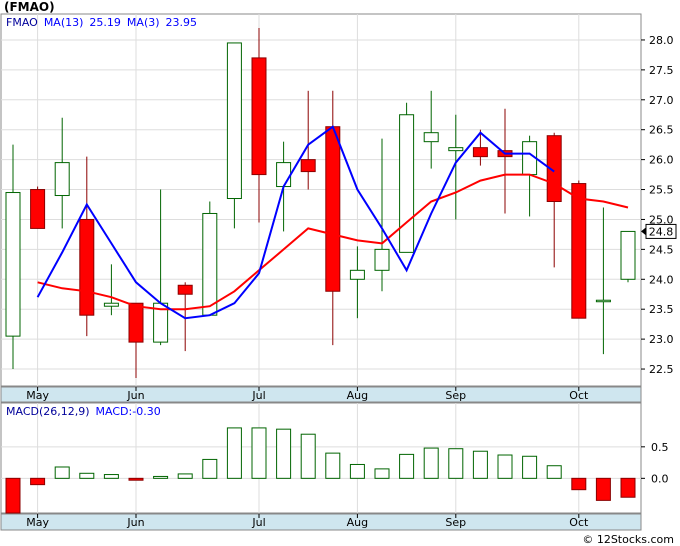 Image resolution: width=680 pixels, height=546 pixels. I want to click on price-y-tick-label: 24.0, so click(661, 279).